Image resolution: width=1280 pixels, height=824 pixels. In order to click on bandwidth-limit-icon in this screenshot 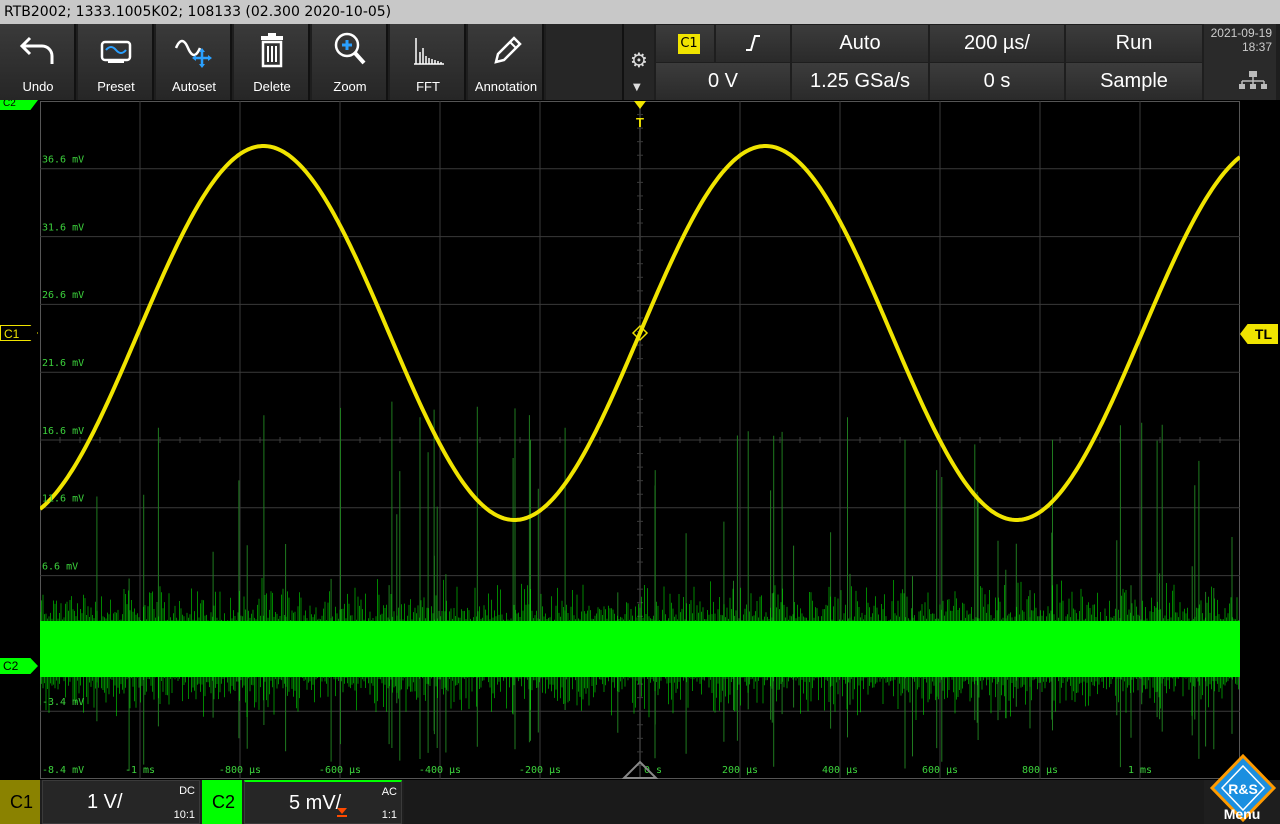, I will do `click(342, 812)`.